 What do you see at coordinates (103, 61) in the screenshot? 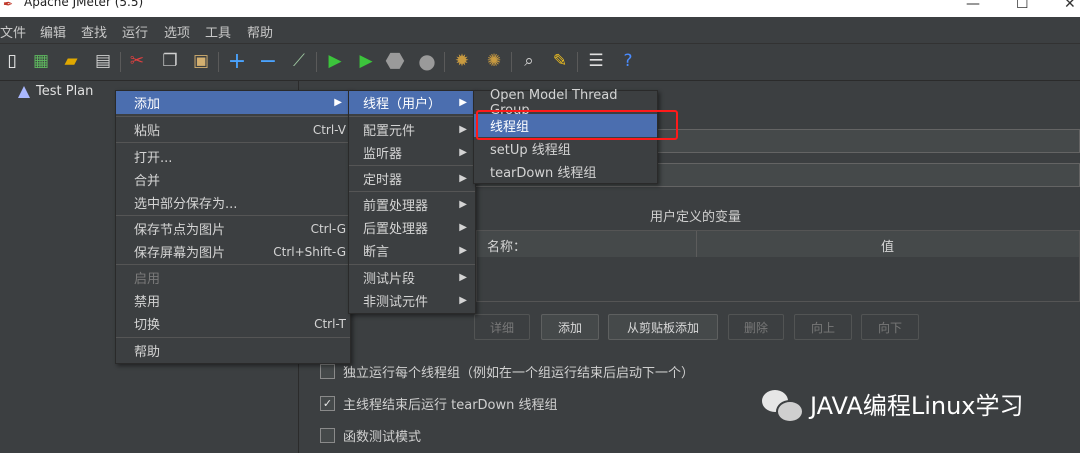
I see `save-icon: ▤` at bounding box center [103, 61].